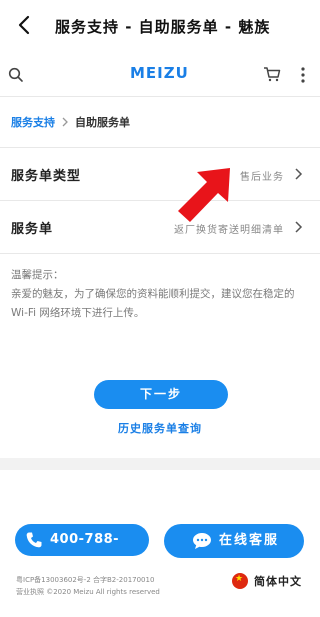 This screenshot has height=617, width=320. What do you see at coordinates (25, 25) in the screenshot?
I see `back-arrow-icon` at bounding box center [25, 25].